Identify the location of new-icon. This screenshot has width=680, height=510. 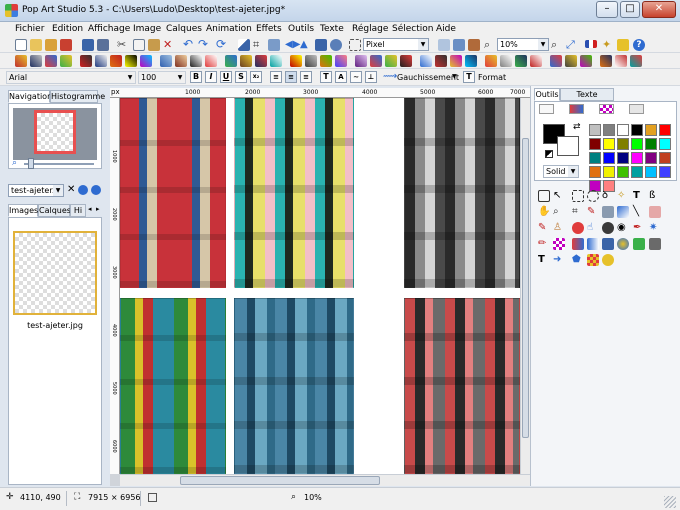
(21, 45).